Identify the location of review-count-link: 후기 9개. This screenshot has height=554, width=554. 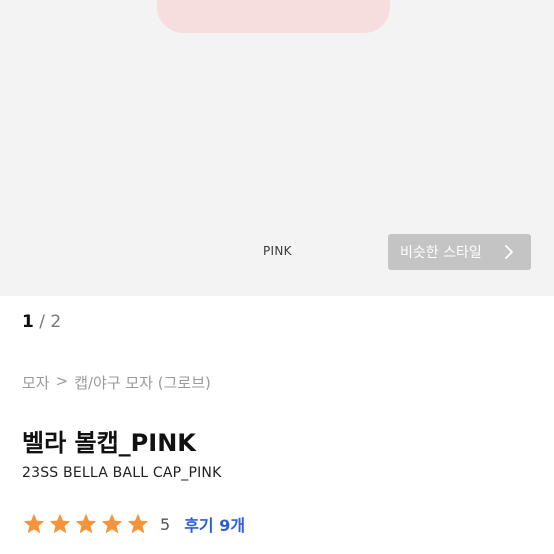
(214, 524).